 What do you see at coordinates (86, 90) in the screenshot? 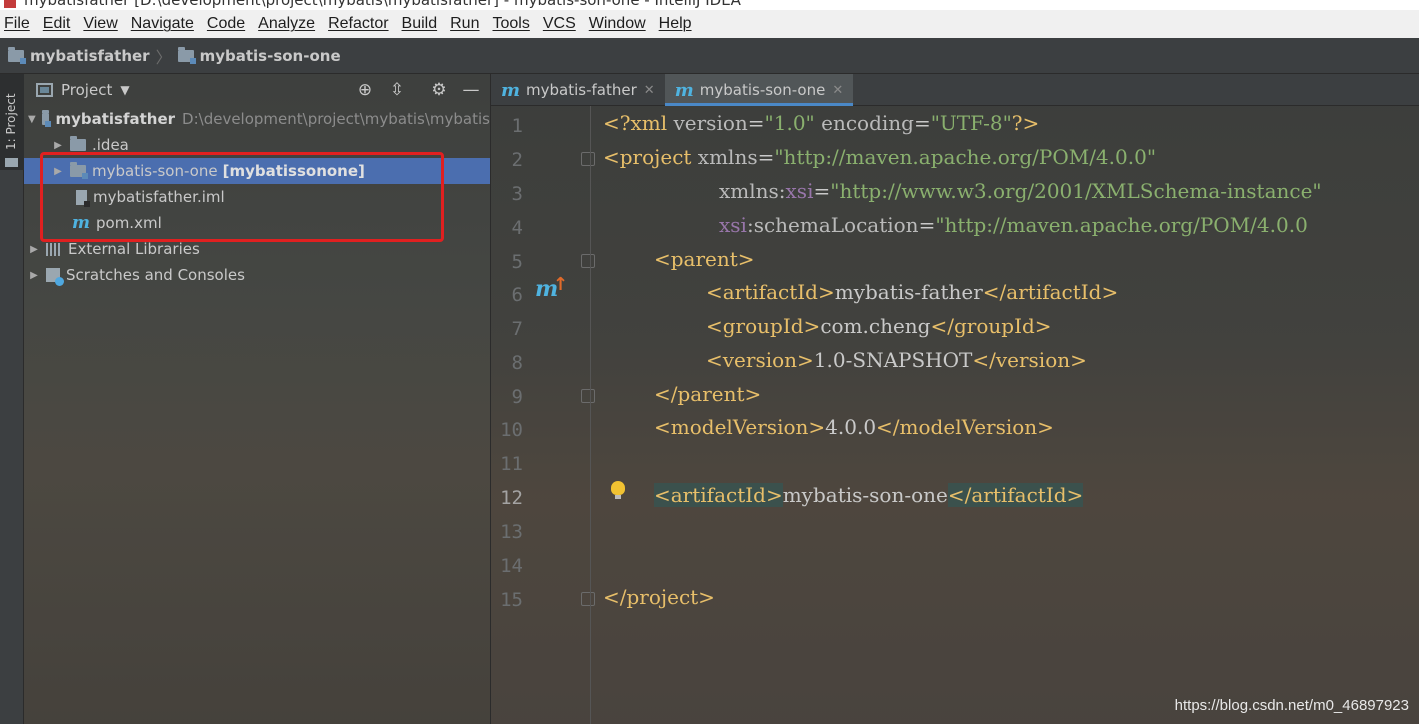
I see `project-view-selector: Project` at bounding box center [86, 90].